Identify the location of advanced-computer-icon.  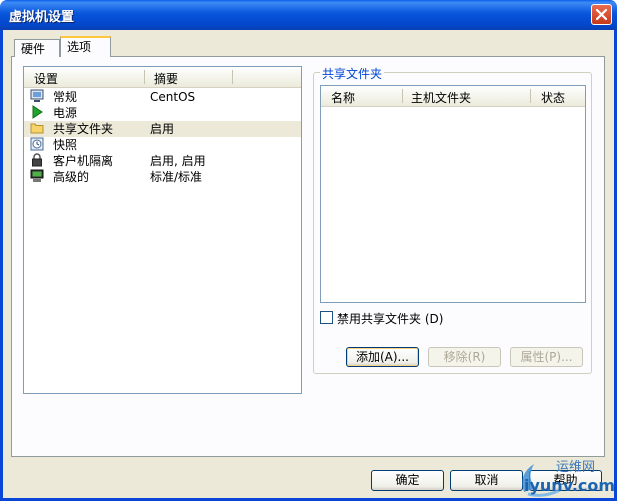
(37, 175).